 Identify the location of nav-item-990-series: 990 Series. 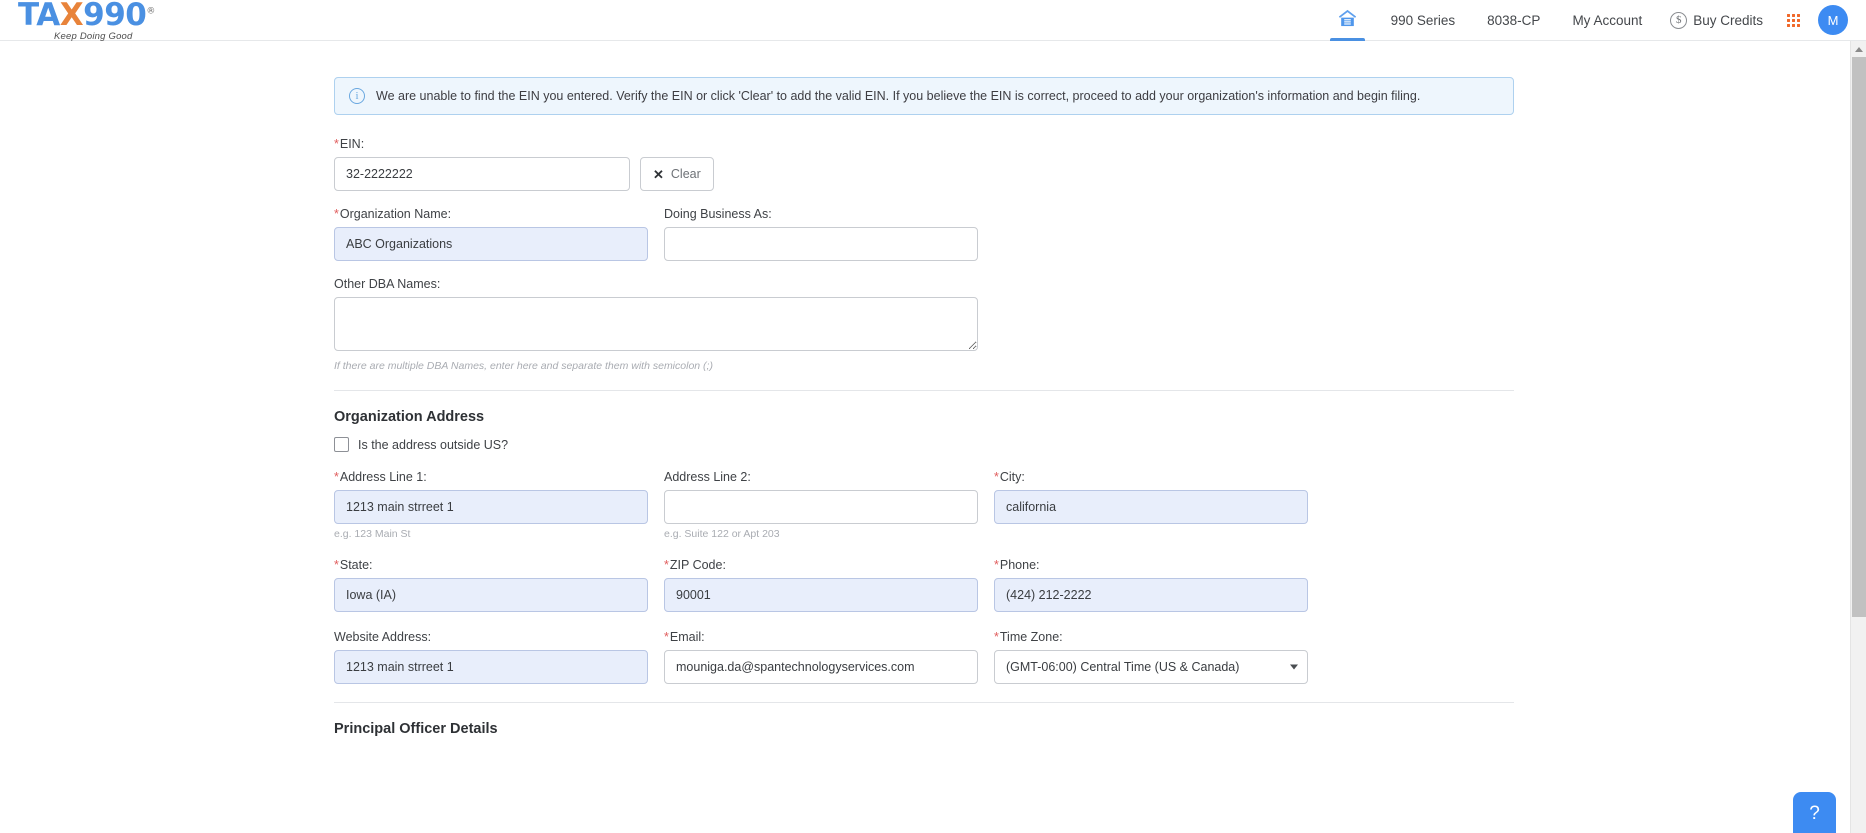
(1423, 20).